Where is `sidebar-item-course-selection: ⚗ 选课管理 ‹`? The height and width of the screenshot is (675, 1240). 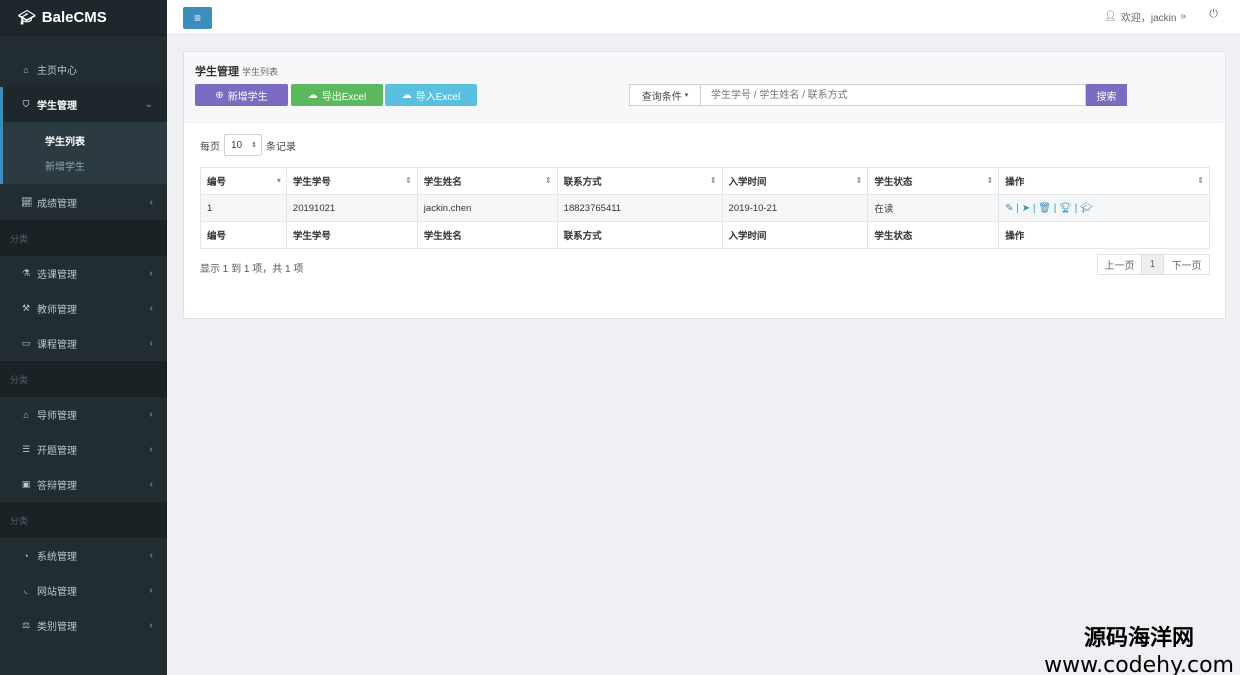 sidebar-item-course-selection: ⚗ 选课管理 ‹ is located at coordinates (83, 273).